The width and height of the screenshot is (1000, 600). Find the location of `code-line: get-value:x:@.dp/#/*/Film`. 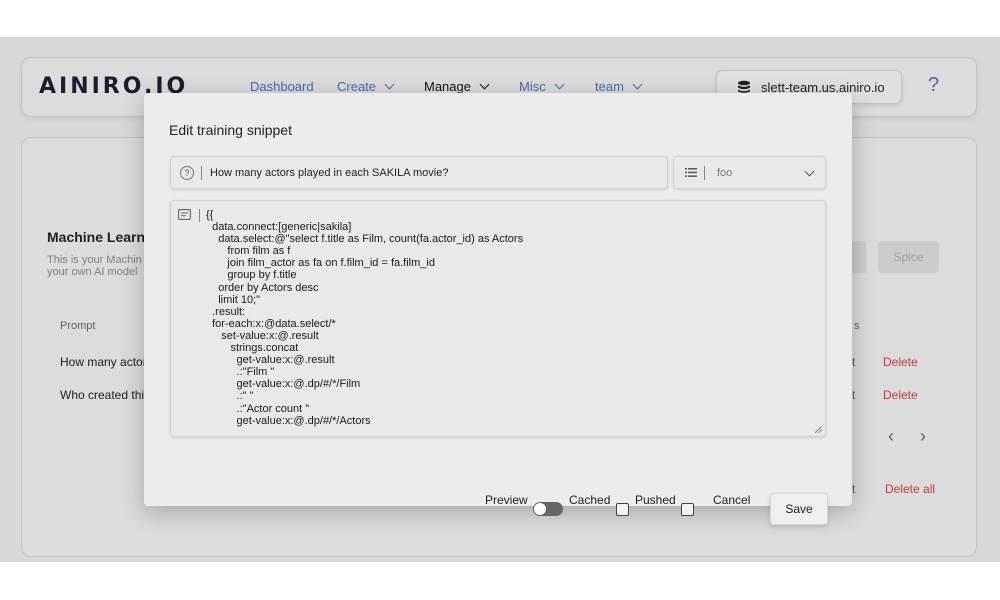

code-line: get-value:x:@.dp/#/*/Film is located at coordinates (283, 384).